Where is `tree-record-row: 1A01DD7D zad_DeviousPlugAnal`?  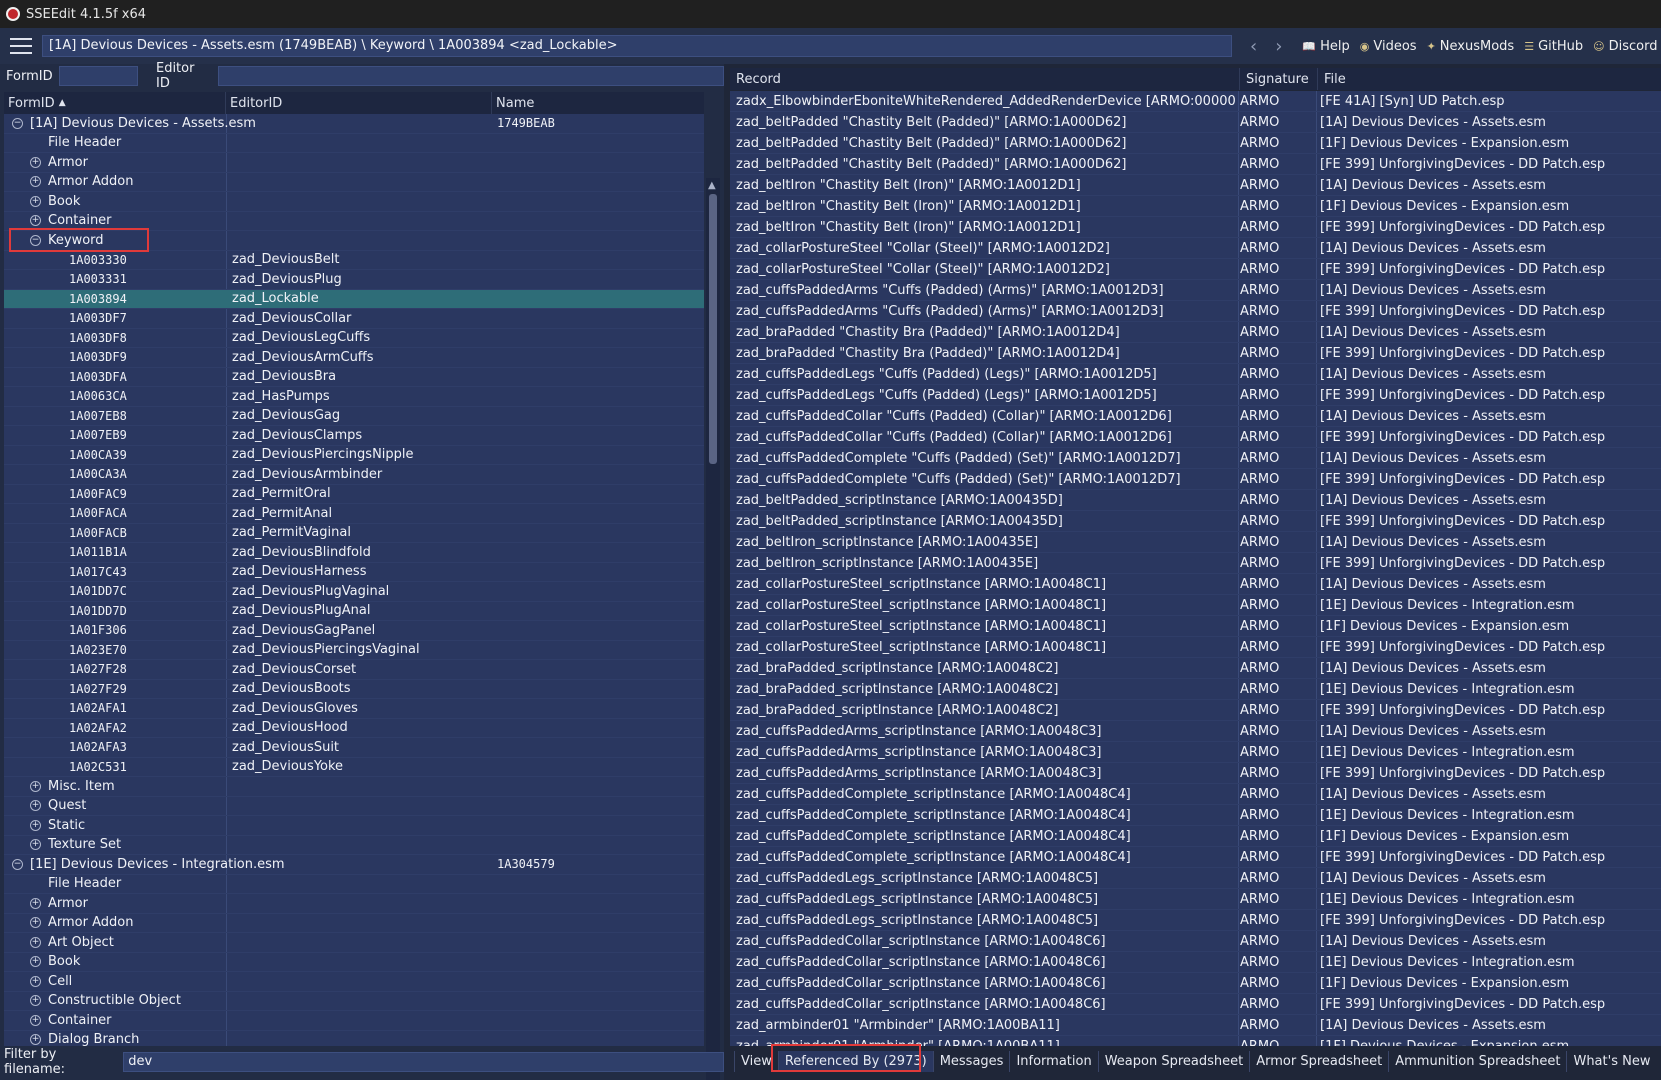
tree-record-row: 1A01DD7D zad_DeviousPlugAnal is located at coordinates (354, 611).